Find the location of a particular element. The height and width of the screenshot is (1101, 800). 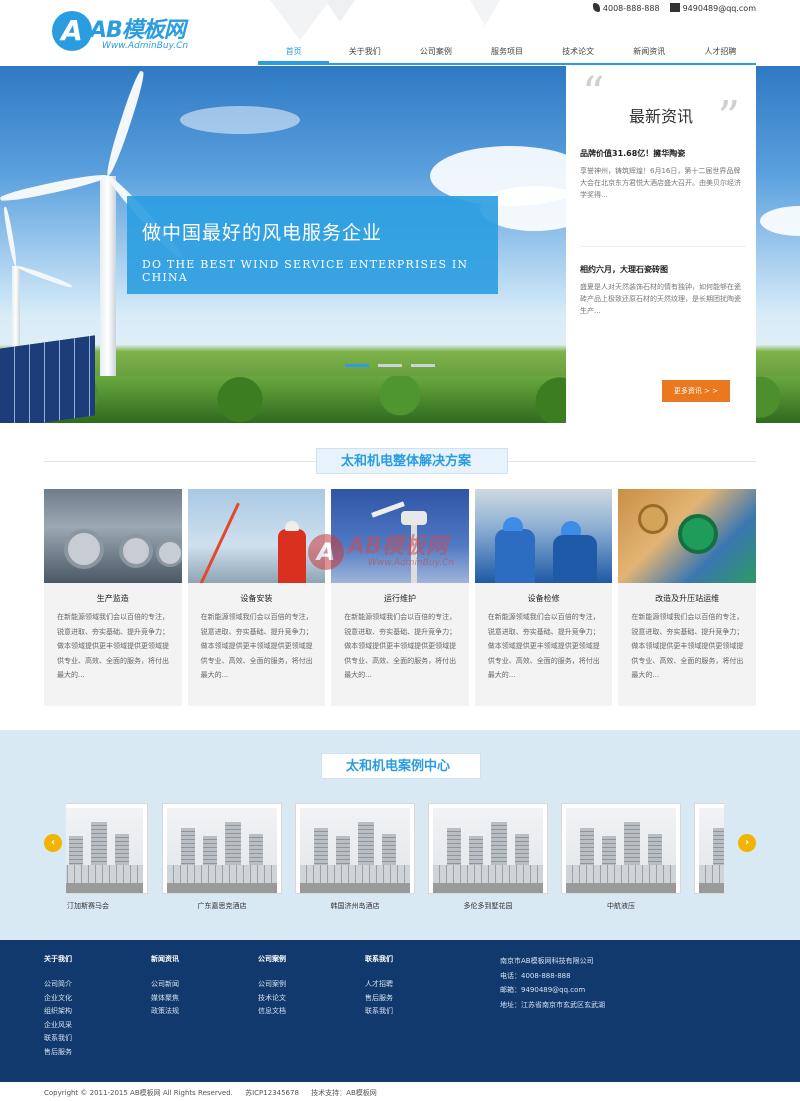

chevron-left-icon: ‹ is located at coordinates (53, 842).